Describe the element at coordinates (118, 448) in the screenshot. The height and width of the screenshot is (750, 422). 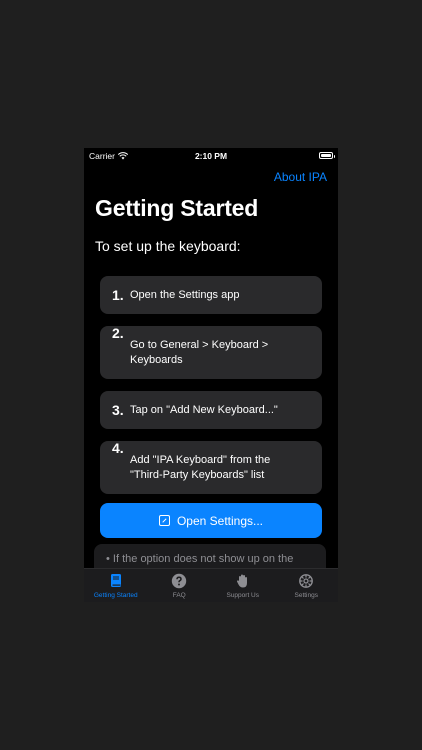
I see `step-number: 4.` at that location.